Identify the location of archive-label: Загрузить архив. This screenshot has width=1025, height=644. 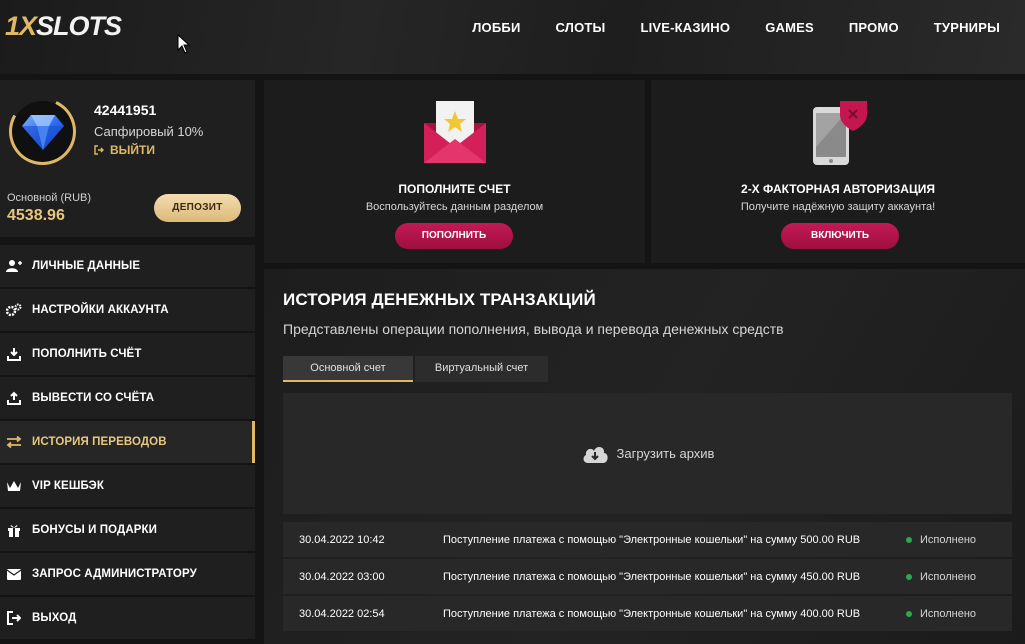
(665, 453).